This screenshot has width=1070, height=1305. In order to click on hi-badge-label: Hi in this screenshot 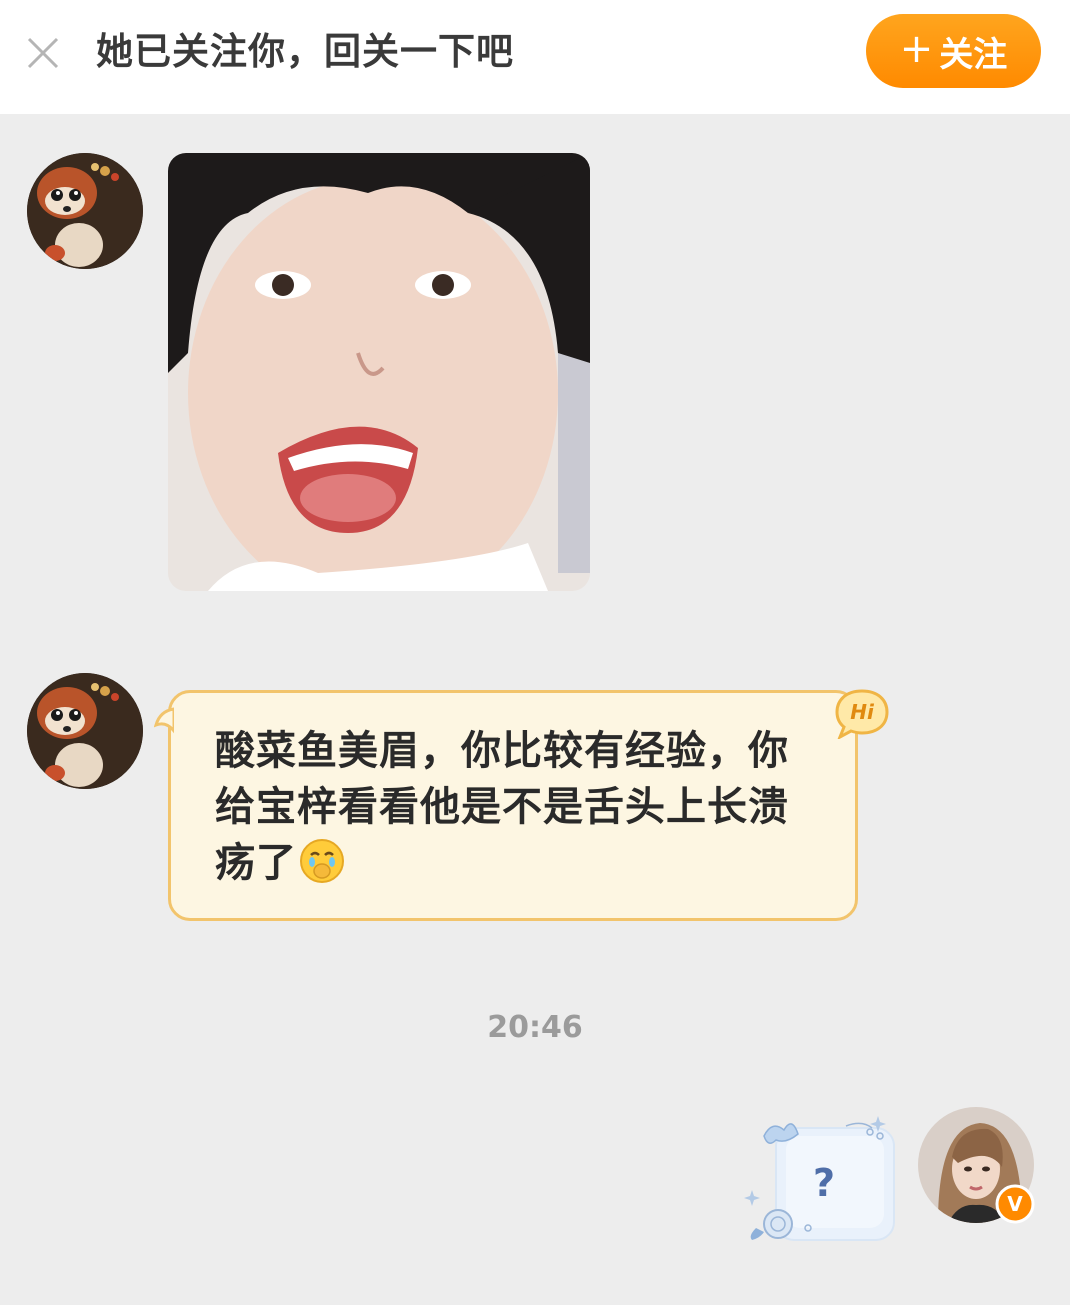, I will do `click(862, 712)`.